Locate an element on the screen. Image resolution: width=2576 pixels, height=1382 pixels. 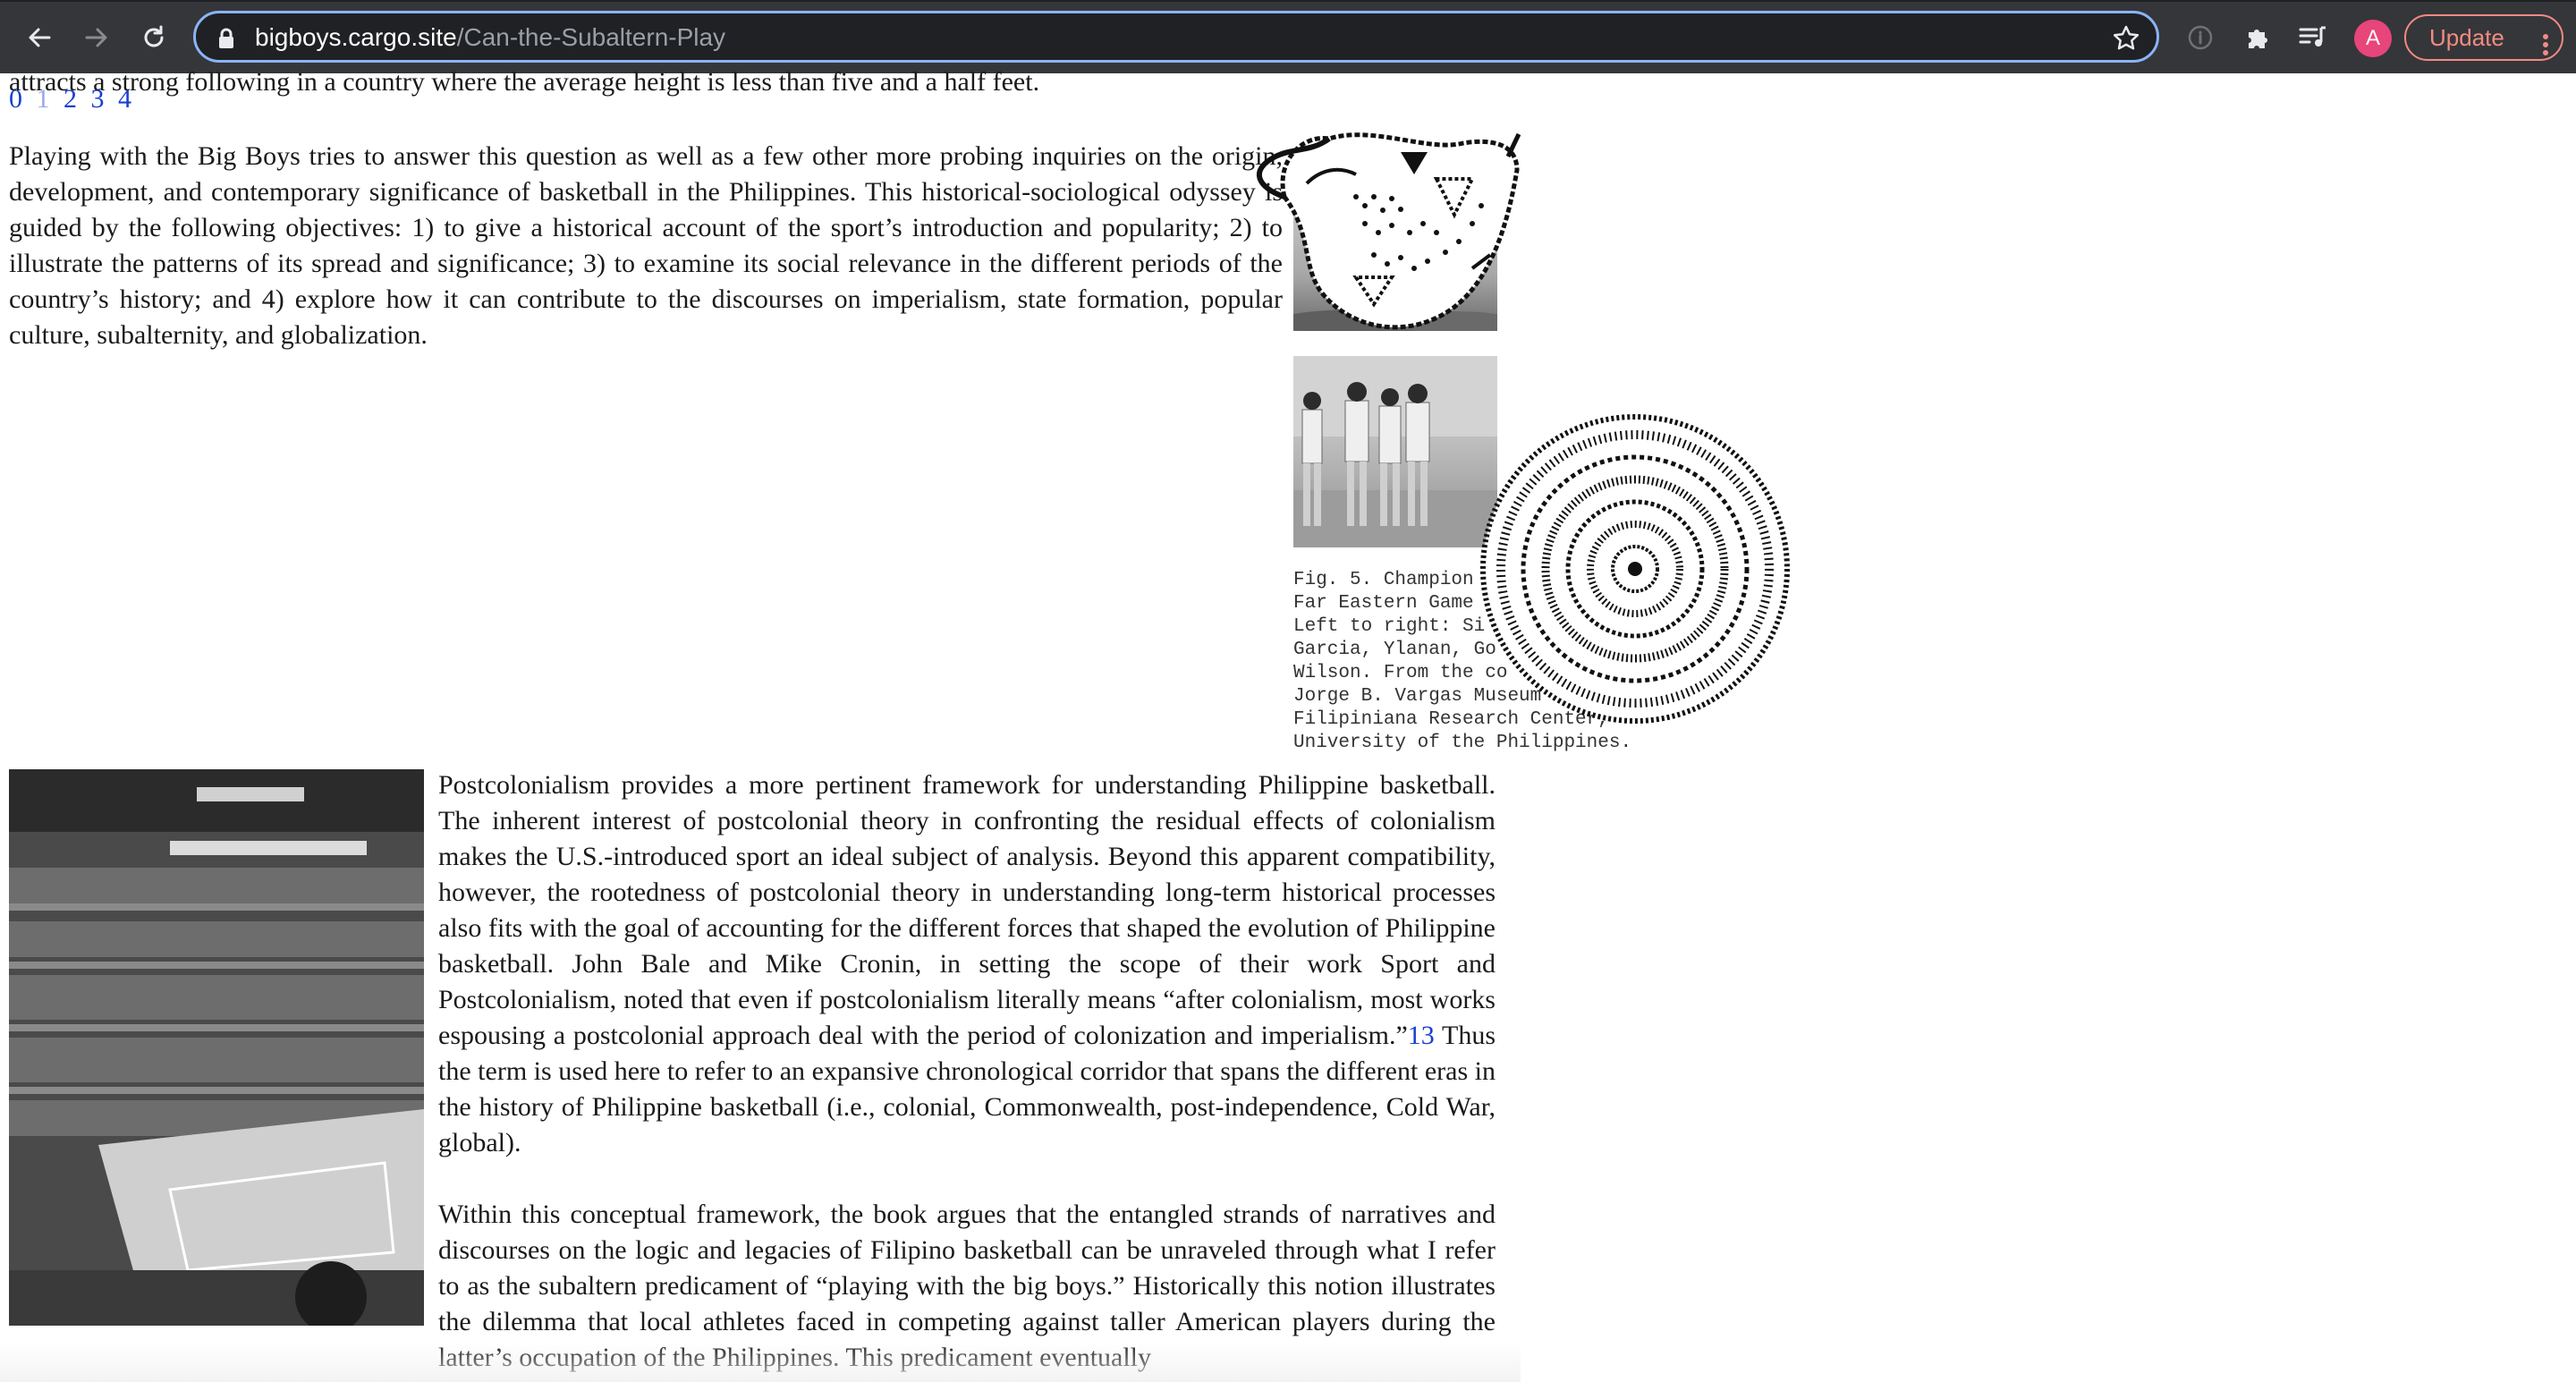
page-link-4: 4 is located at coordinates (126, 99).